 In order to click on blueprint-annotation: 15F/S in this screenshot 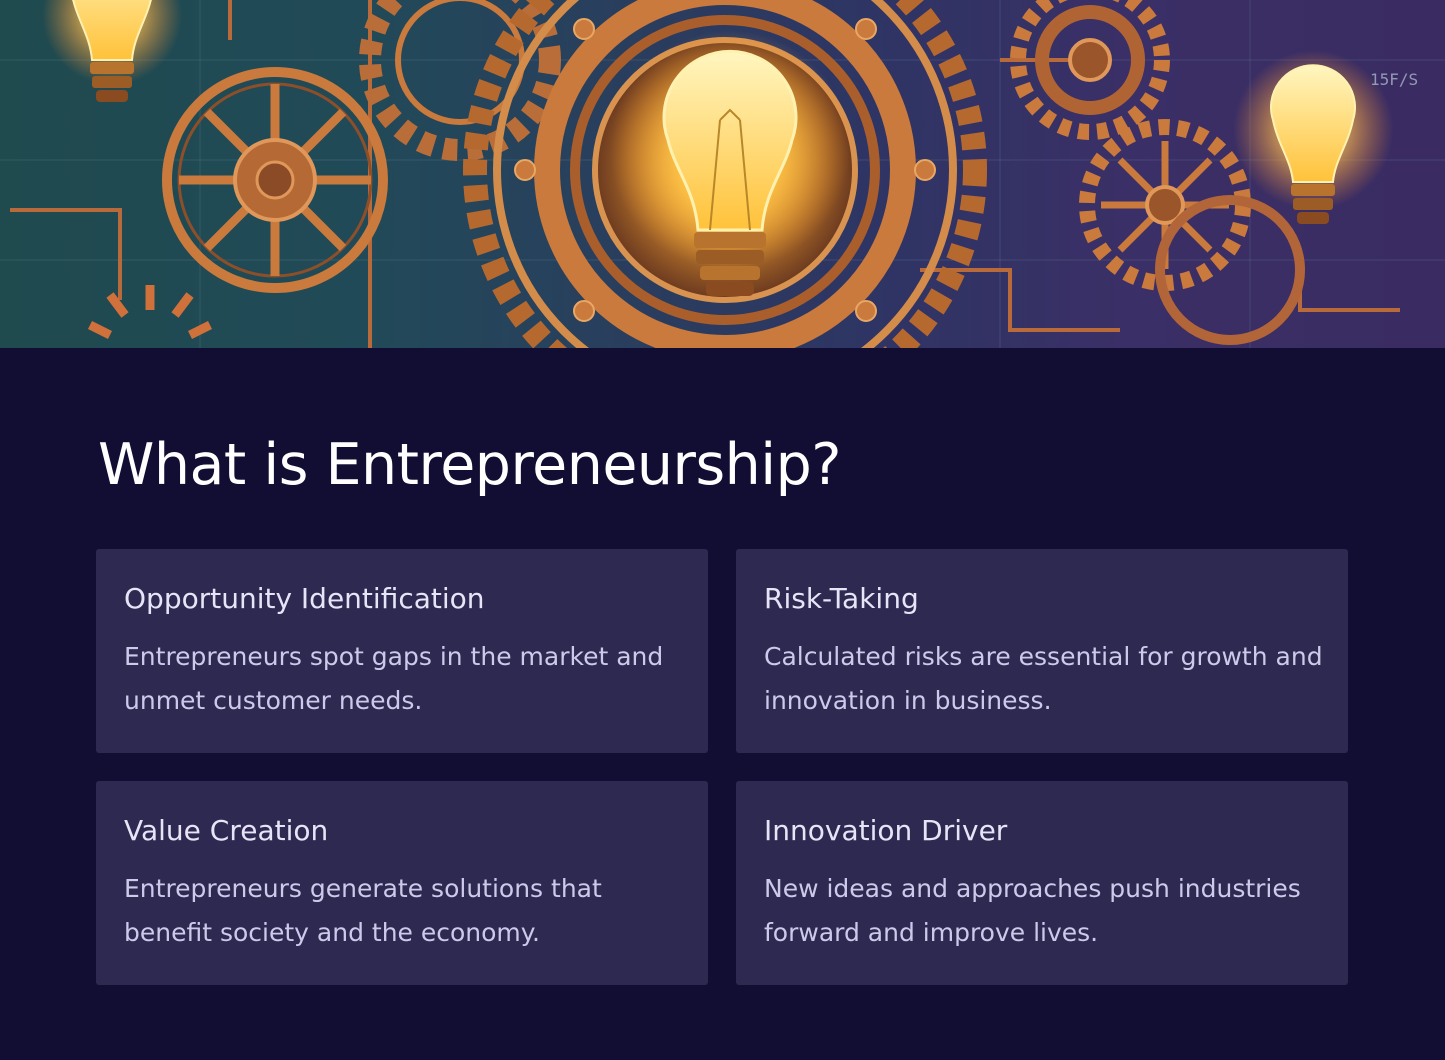, I will do `click(1394, 79)`.